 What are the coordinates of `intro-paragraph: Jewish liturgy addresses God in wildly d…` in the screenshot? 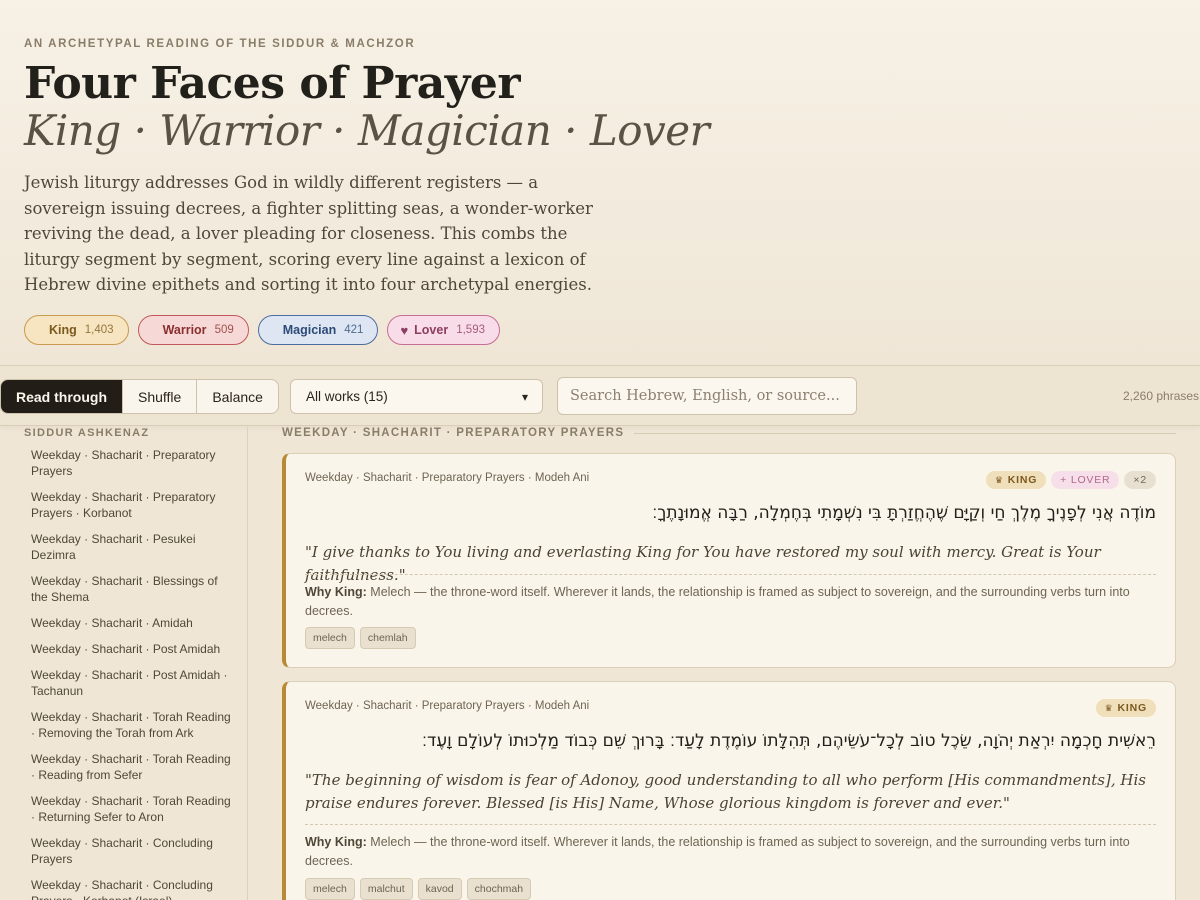 It's located at (308, 233).